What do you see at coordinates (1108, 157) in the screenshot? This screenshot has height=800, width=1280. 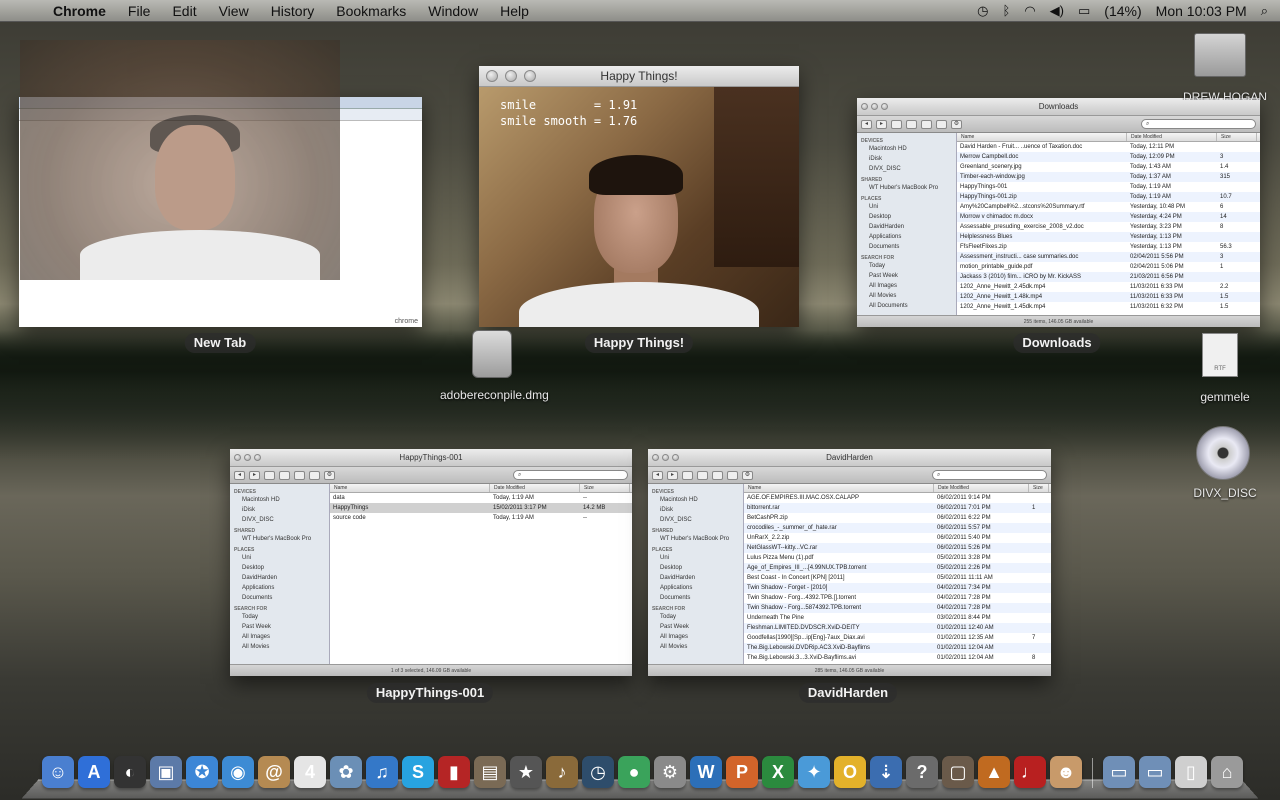 I see `file-row: Merrow Campbell.doc Today, 12:09 PM 3` at bounding box center [1108, 157].